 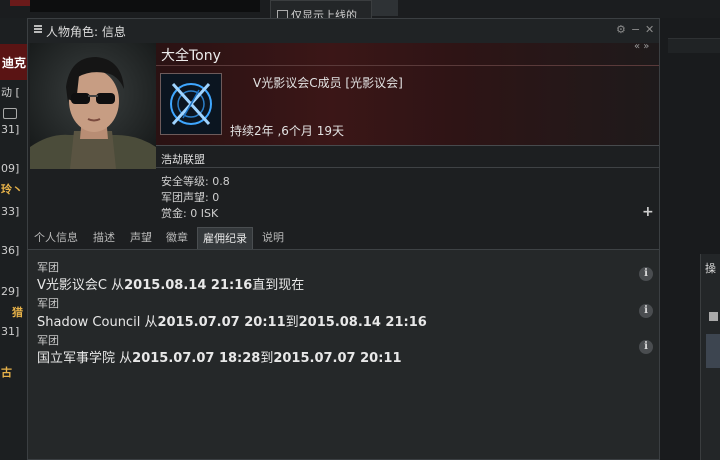 I want to click on chat-line: 33], so click(x=10, y=211).